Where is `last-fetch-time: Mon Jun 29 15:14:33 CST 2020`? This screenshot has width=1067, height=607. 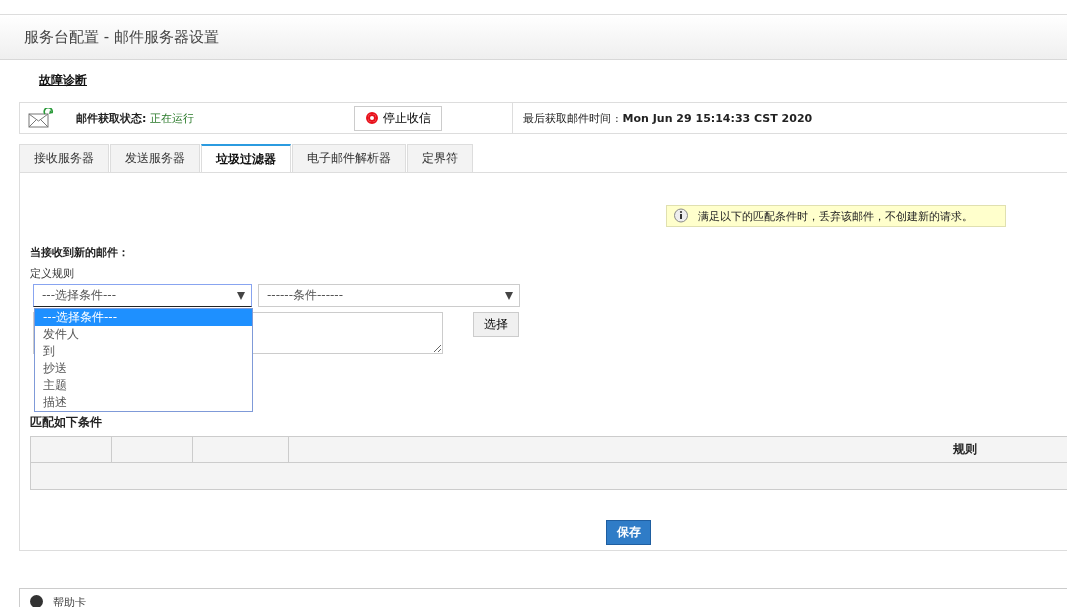 last-fetch-time: Mon Jun 29 15:14:33 CST 2020 is located at coordinates (717, 118).